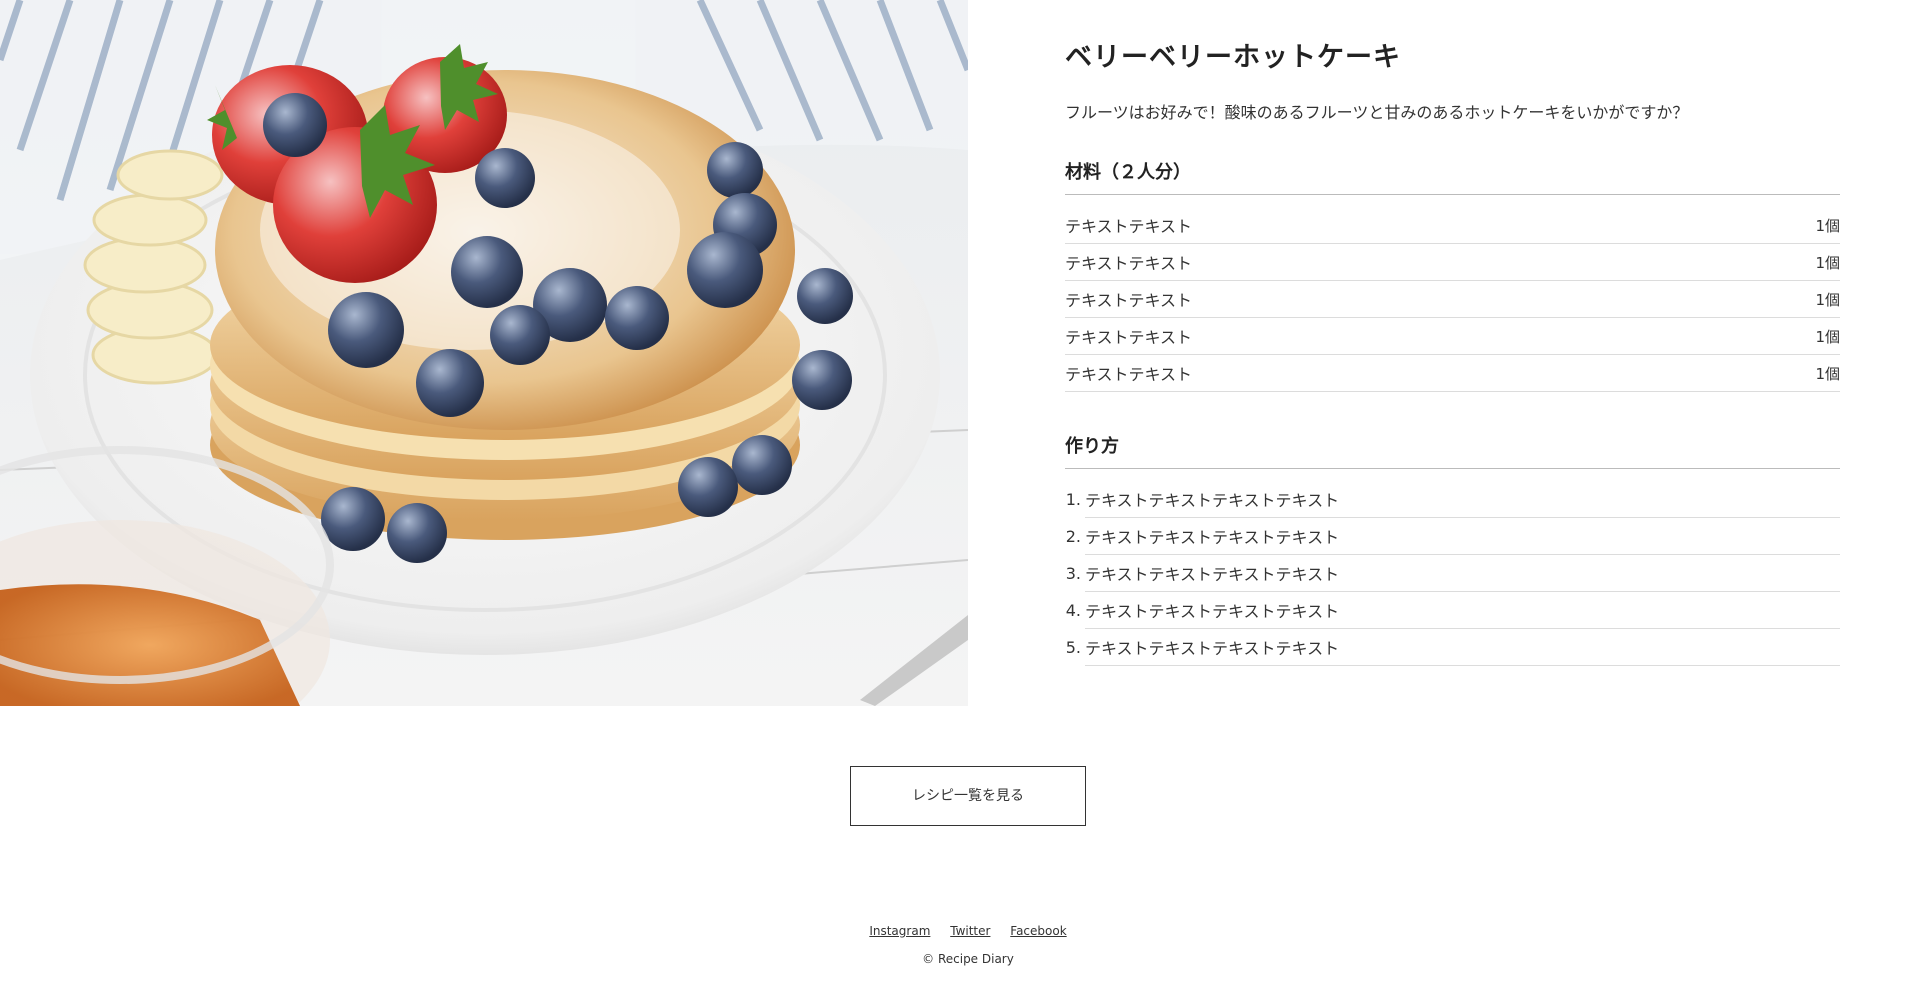 The height and width of the screenshot is (987, 1920). I want to click on recipe-description: フルーツはお好みで！酸味のあるフルーツと甘みのあるホットケーキをいかがですか？, so click(1377, 113).